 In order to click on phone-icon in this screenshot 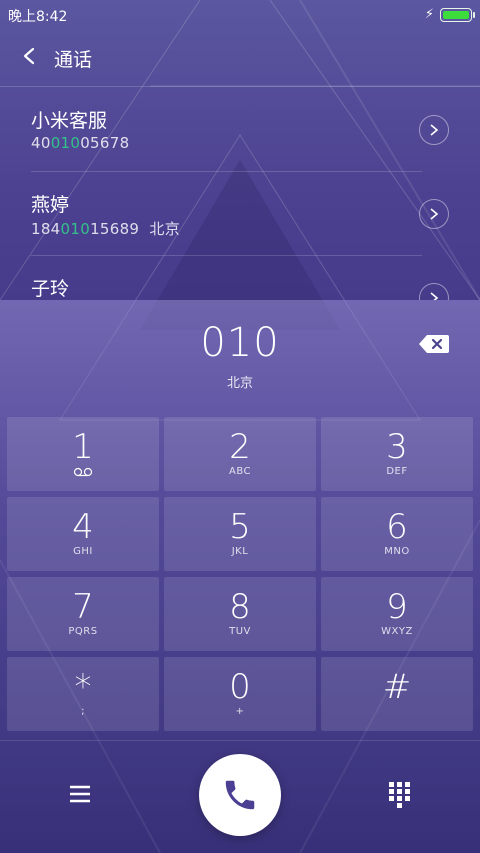, I will do `click(240, 795)`.